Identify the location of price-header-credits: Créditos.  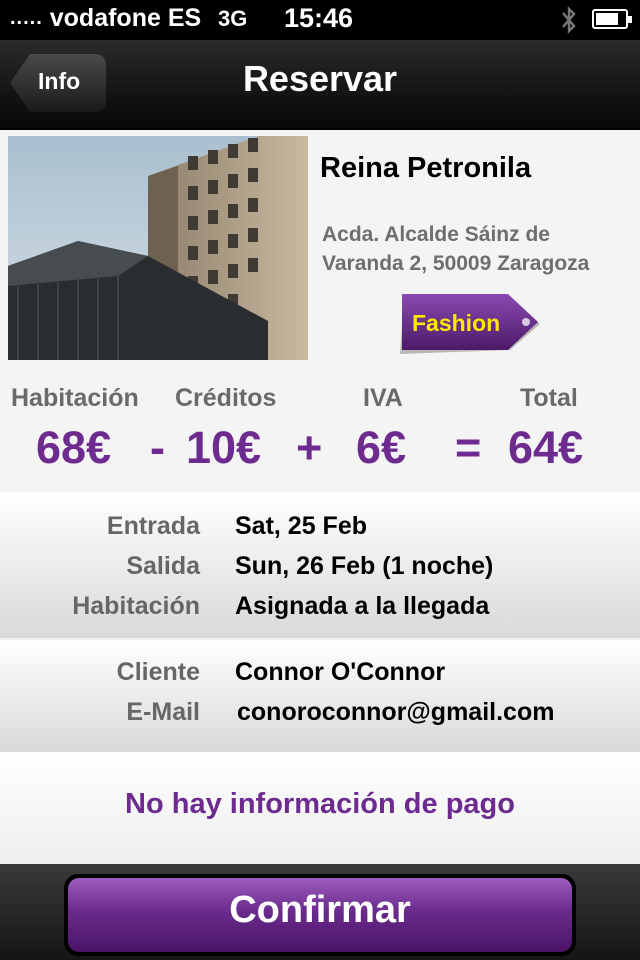
(226, 398).